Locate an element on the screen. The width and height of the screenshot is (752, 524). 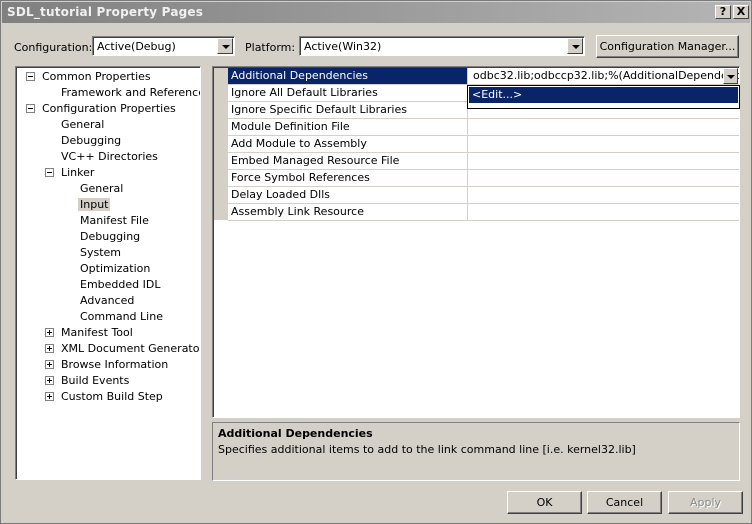
tree-item-label: Advanced is located at coordinates (107, 300).